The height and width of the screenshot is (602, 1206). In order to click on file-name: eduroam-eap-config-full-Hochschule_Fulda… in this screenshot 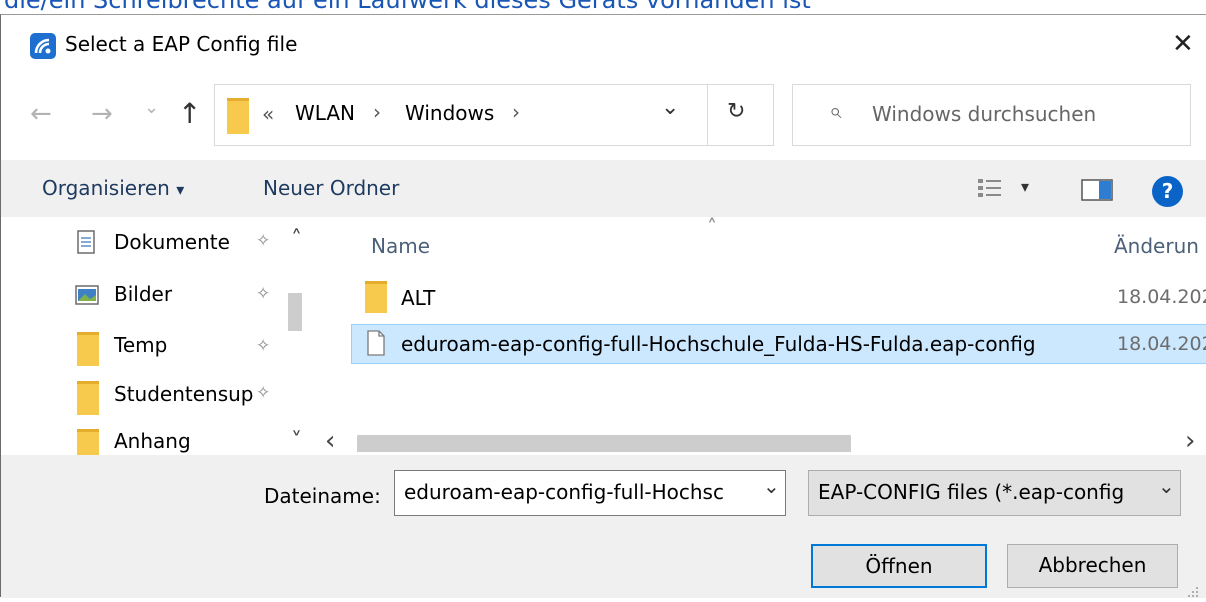, I will do `click(718, 344)`.